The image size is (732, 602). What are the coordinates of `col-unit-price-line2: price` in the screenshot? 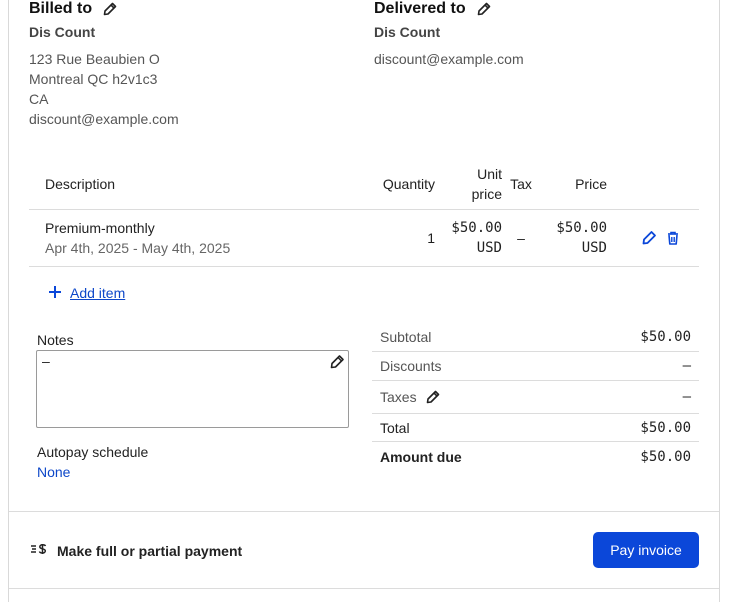 It's located at (486, 194).